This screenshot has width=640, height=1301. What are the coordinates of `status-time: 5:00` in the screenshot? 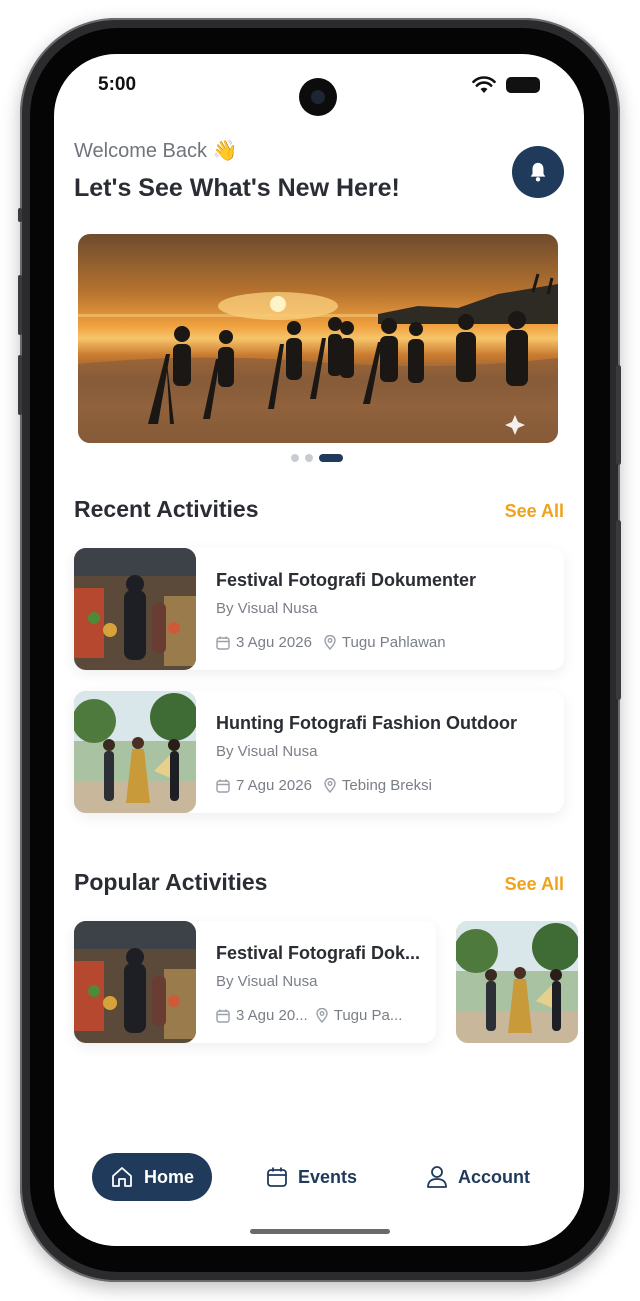 It's located at (117, 84).